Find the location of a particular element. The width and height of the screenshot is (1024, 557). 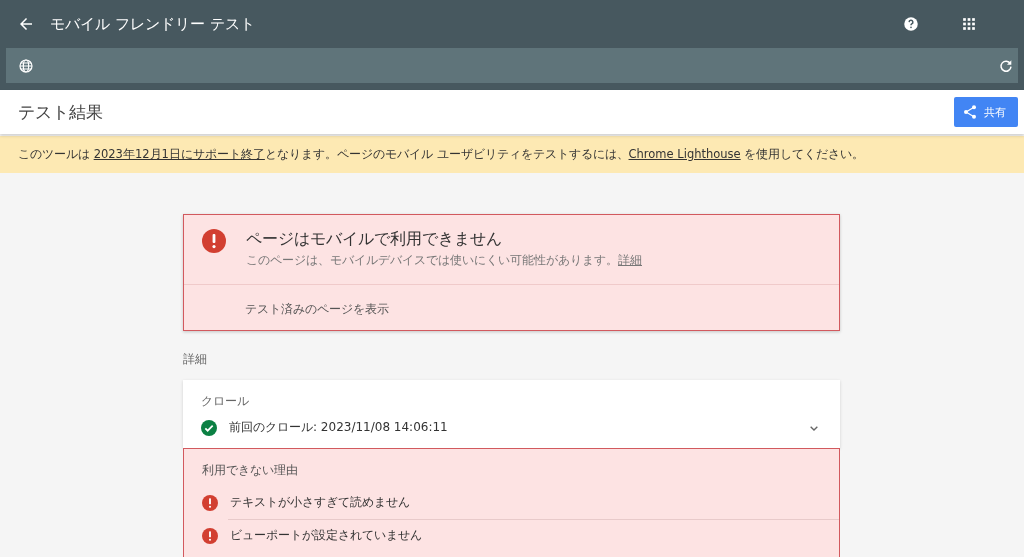

last-crawl-text: 前回のクロール: 2023/11/08 14:06:11 is located at coordinates (338, 427).